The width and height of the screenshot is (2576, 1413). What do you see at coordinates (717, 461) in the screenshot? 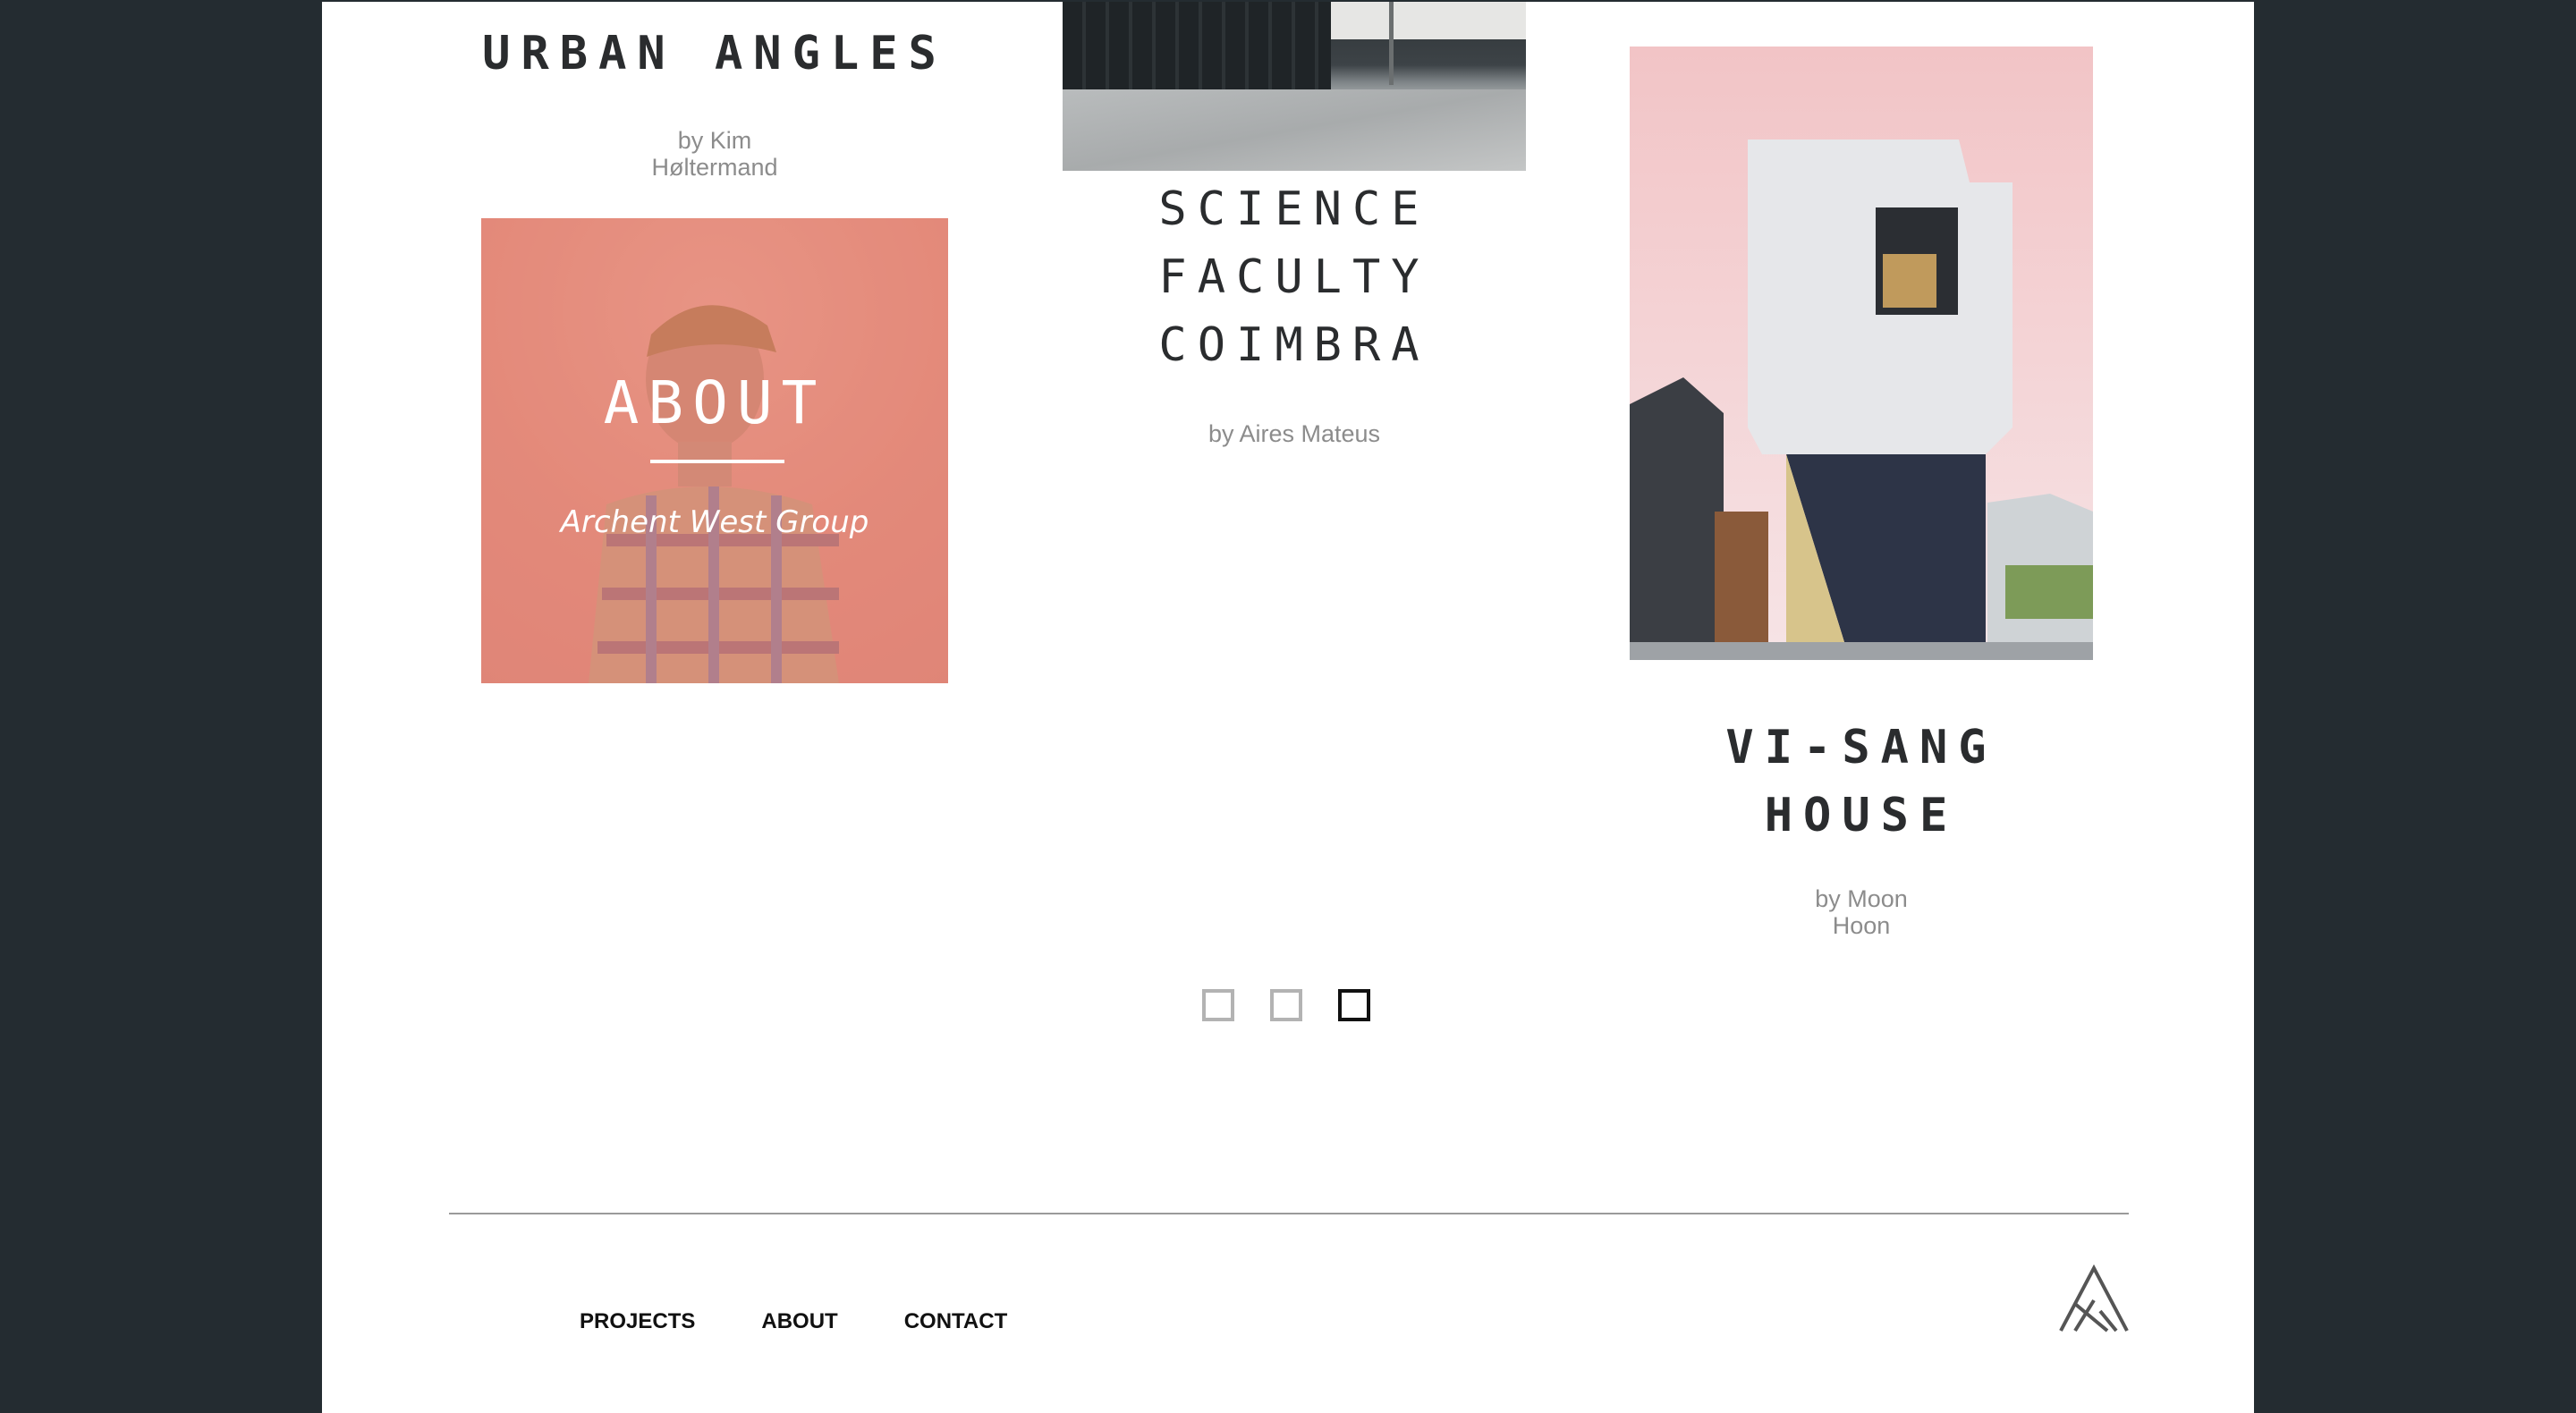
I see `about-divider` at bounding box center [717, 461].